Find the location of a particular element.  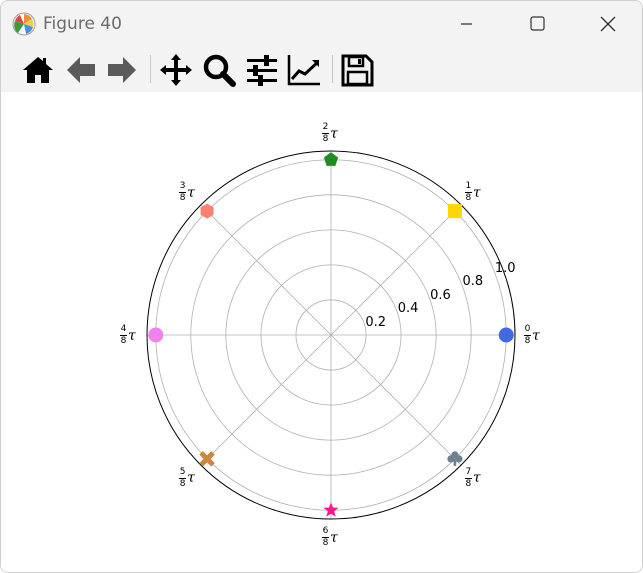

theta-tick-label: 58τ is located at coordinates (187, 477).